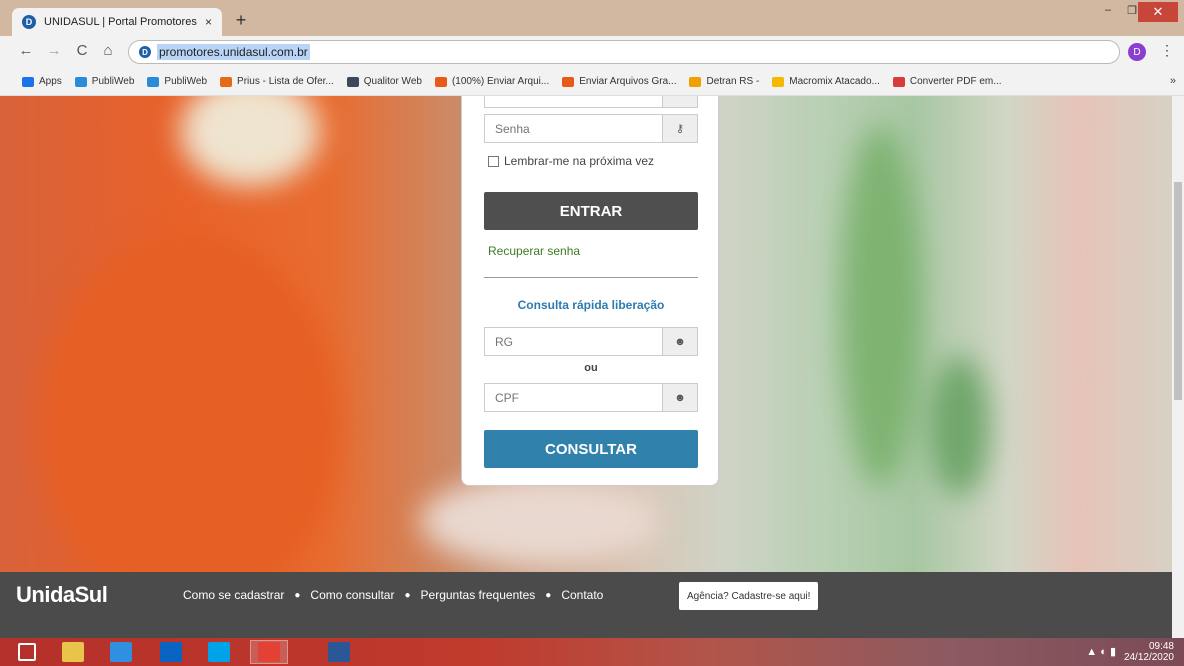 This screenshot has height=666, width=1184. I want to click on scrollbar-thumb, so click(1178, 291).